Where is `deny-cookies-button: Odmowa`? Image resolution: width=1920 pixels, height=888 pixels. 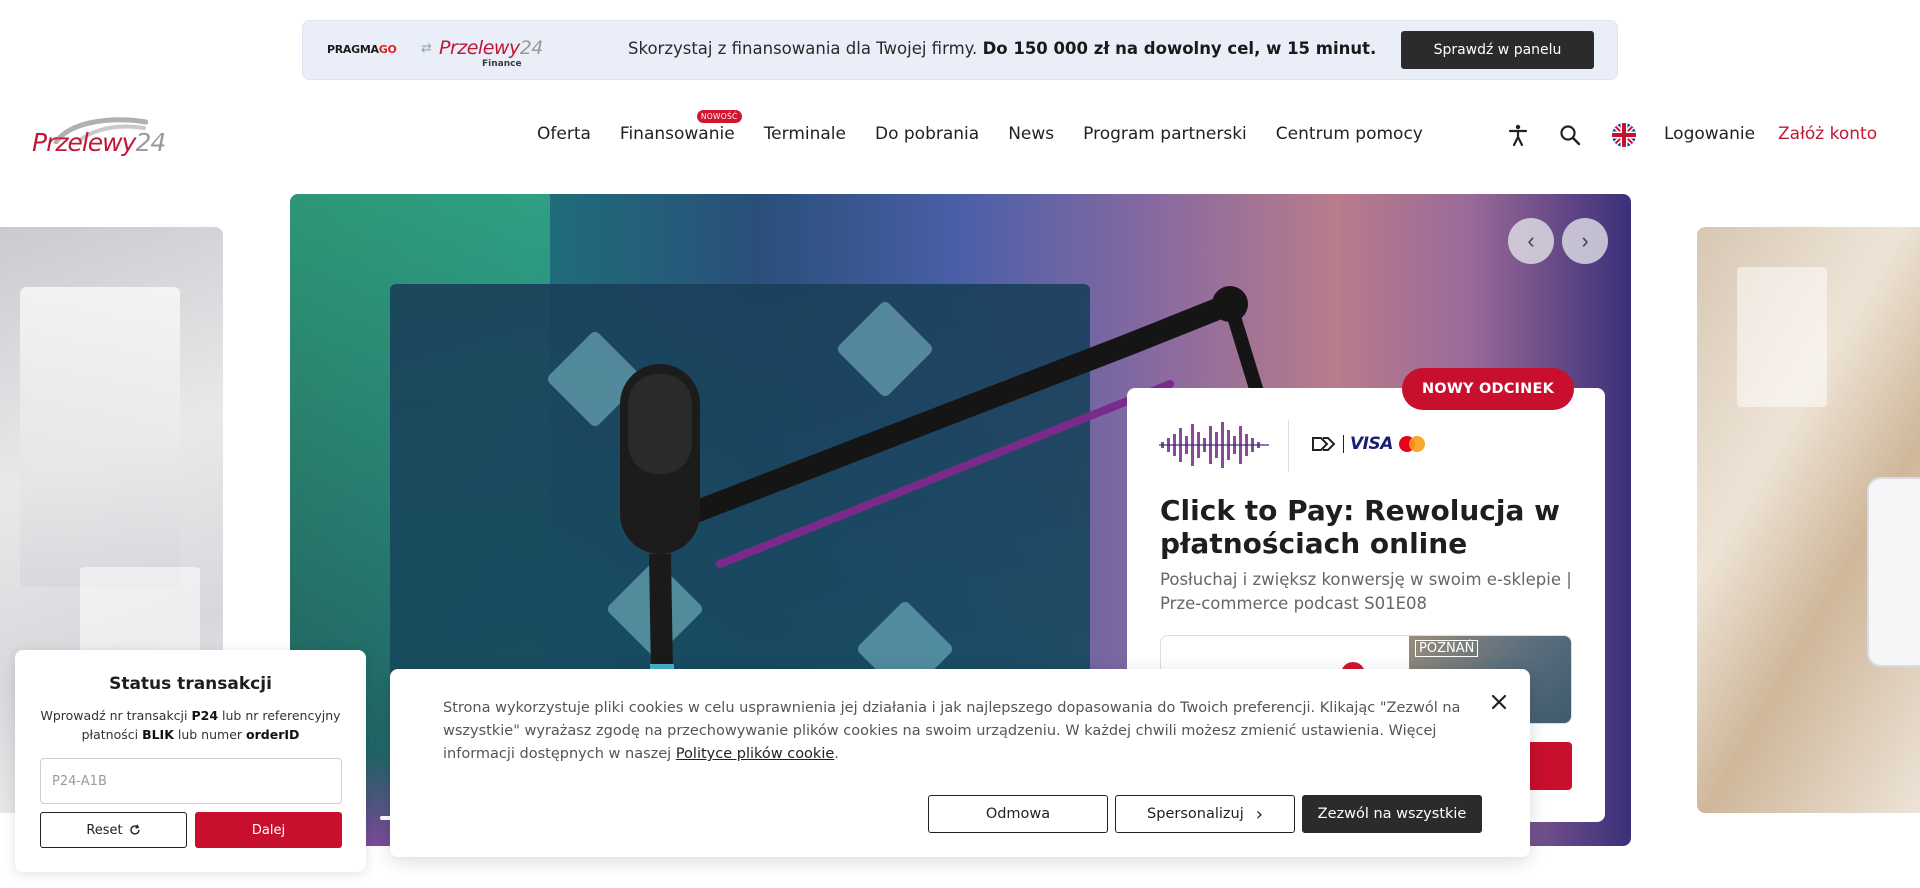 deny-cookies-button: Odmowa is located at coordinates (1018, 814).